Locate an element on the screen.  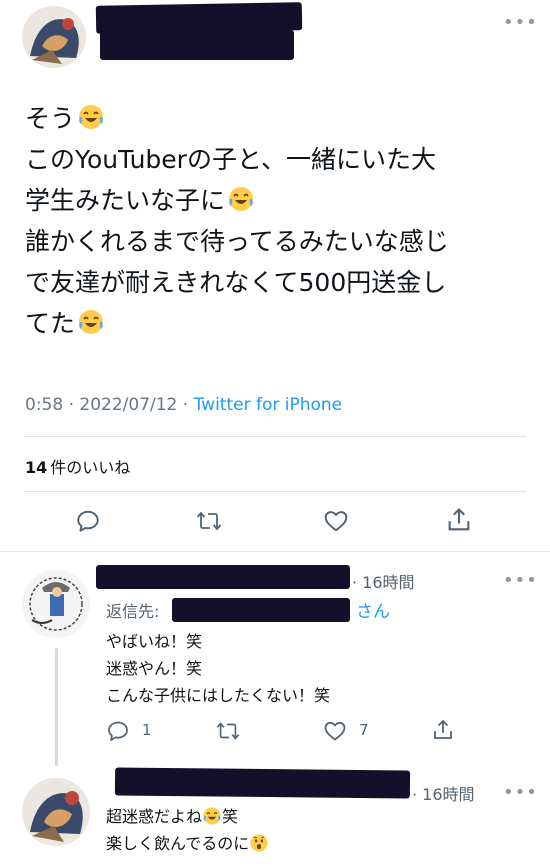
reply-to-label: 返信先: is located at coordinates (133, 611).